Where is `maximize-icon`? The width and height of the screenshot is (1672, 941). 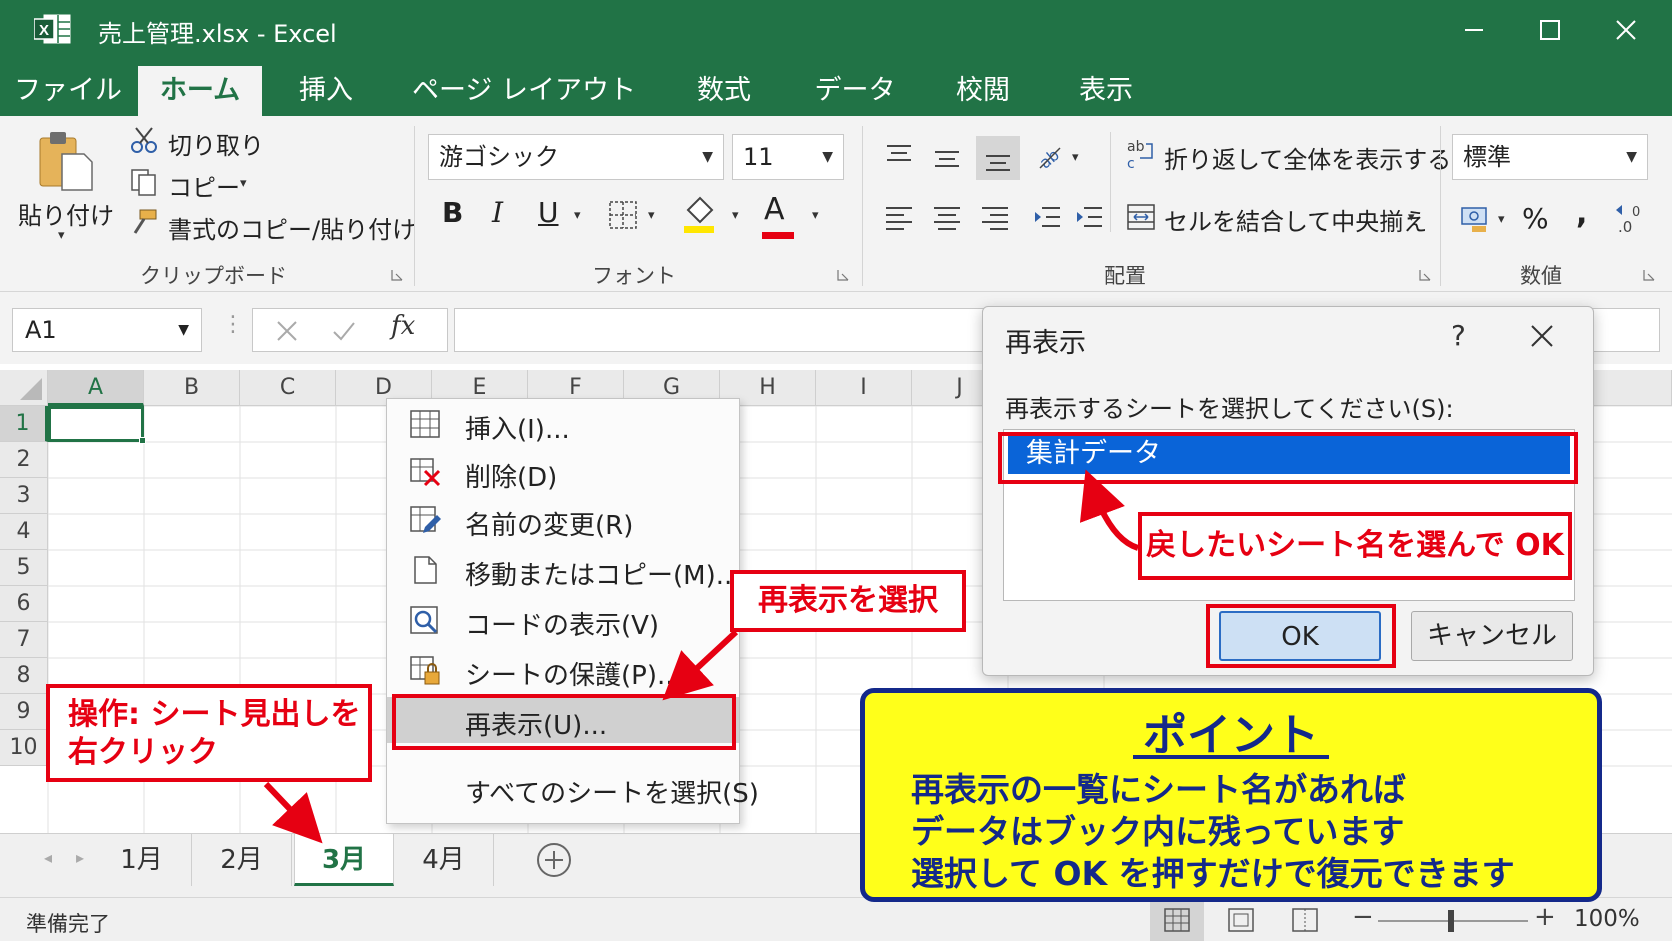
maximize-icon is located at coordinates (1550, 30).